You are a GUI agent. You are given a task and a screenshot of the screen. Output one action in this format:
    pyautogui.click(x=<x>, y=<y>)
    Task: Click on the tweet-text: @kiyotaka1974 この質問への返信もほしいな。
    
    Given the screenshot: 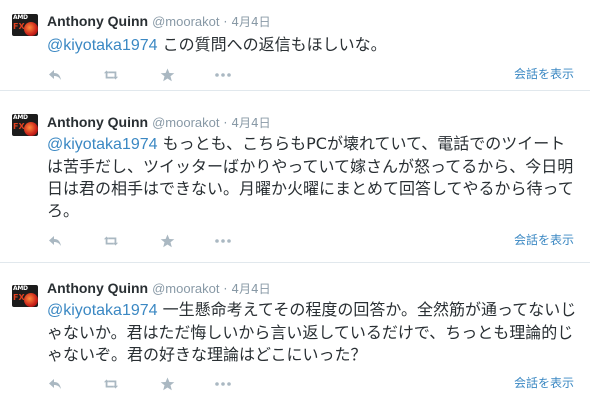 What is the action you would take?
    pyautogui.click(x=314, y=45)
    